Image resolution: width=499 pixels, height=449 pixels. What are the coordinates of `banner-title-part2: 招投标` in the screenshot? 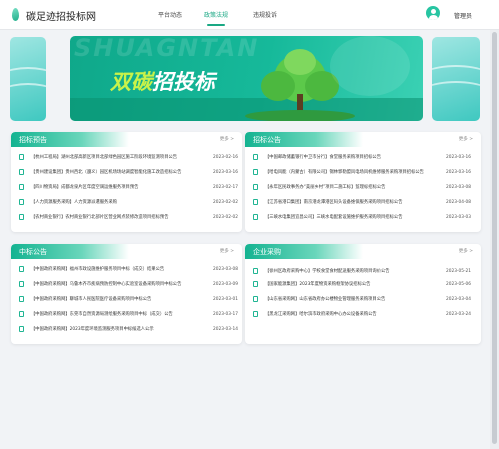 It's located at (183, 82).